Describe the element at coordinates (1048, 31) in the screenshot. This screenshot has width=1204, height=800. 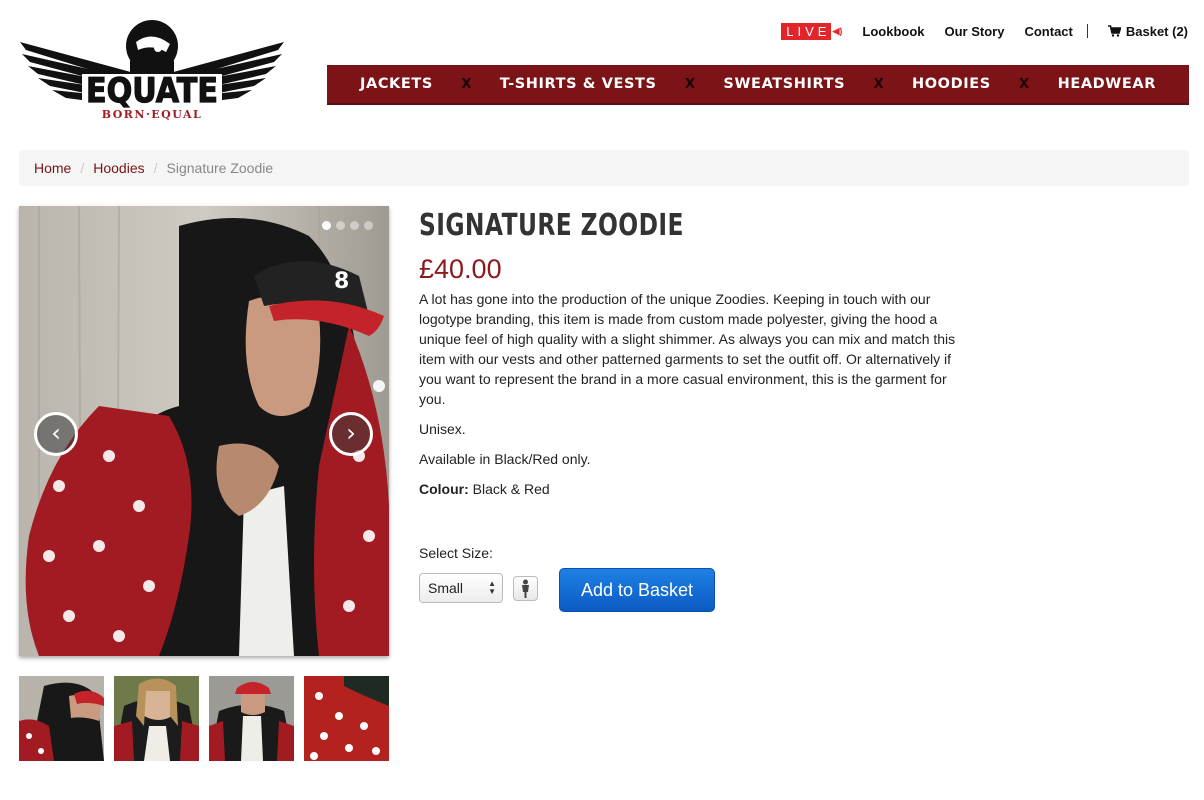
I see `contact-link: Contact` at that location.